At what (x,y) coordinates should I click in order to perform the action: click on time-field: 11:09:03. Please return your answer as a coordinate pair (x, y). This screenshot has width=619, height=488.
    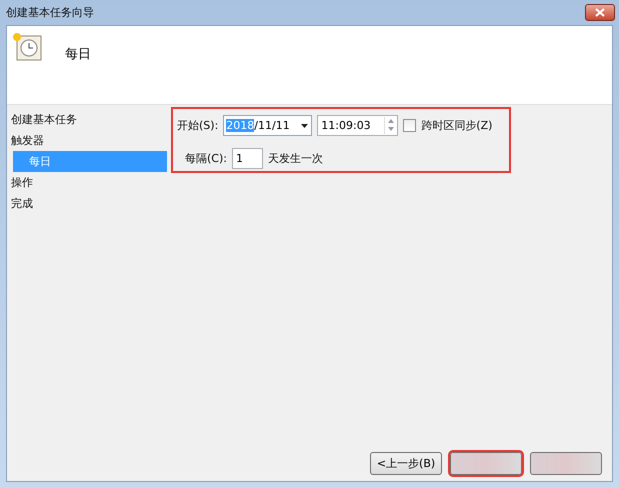
    Looking at the image, I should click on (357, 125).